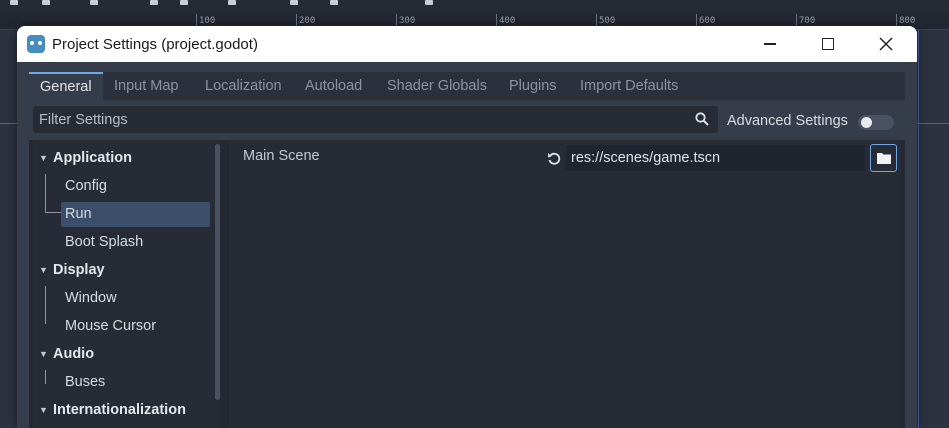 The width and height of the screenshot is (949, 428). I want to click on filter-settings-field, so click(375, 119).